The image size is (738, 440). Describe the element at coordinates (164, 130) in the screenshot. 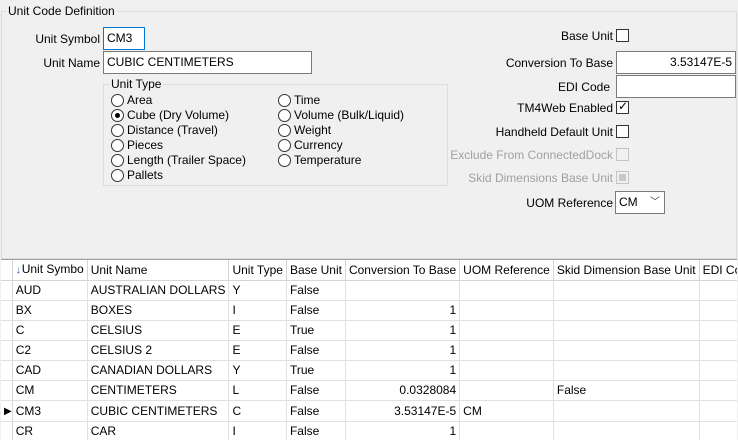

I see `radio-distance: Distance (Travel)` at that location.